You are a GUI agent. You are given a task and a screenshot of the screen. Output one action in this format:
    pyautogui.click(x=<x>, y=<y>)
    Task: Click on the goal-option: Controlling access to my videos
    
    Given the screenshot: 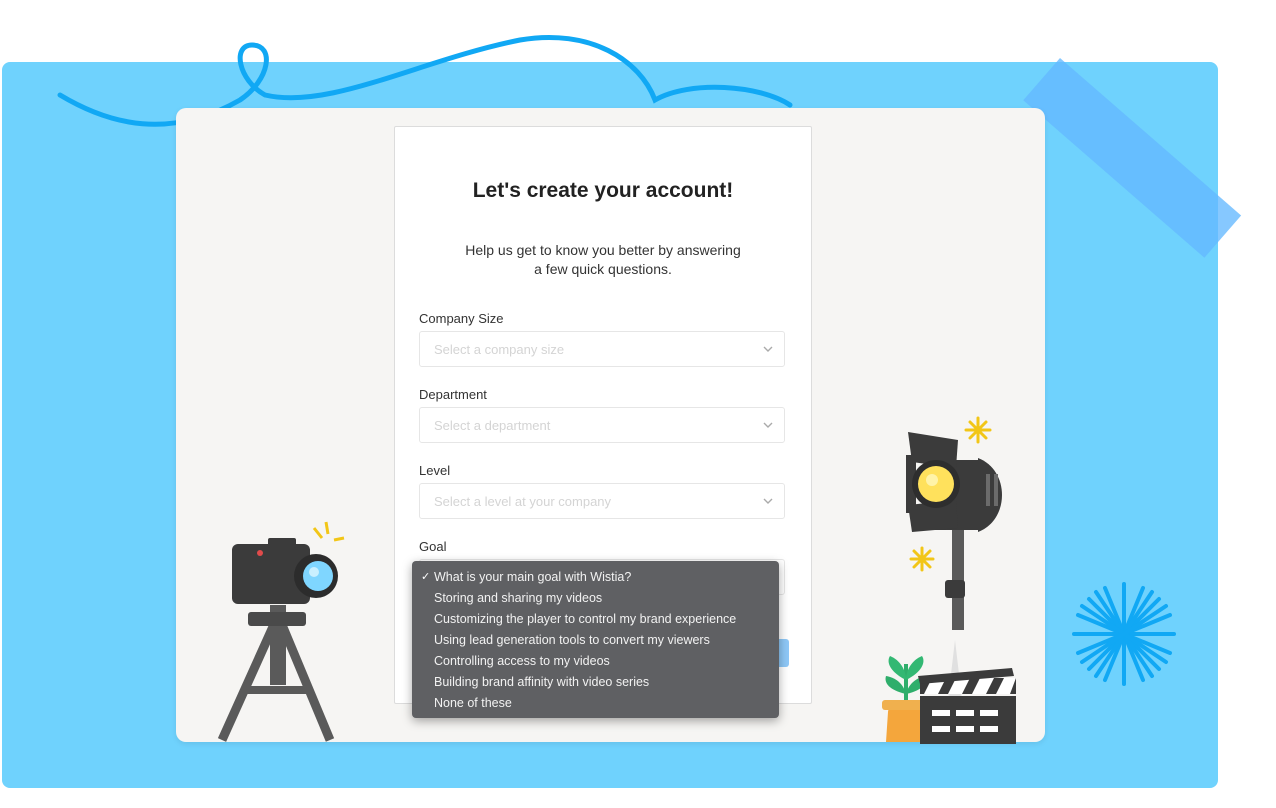 What is the action you would take?
    pyautogui.click(x=522, y=661)
    